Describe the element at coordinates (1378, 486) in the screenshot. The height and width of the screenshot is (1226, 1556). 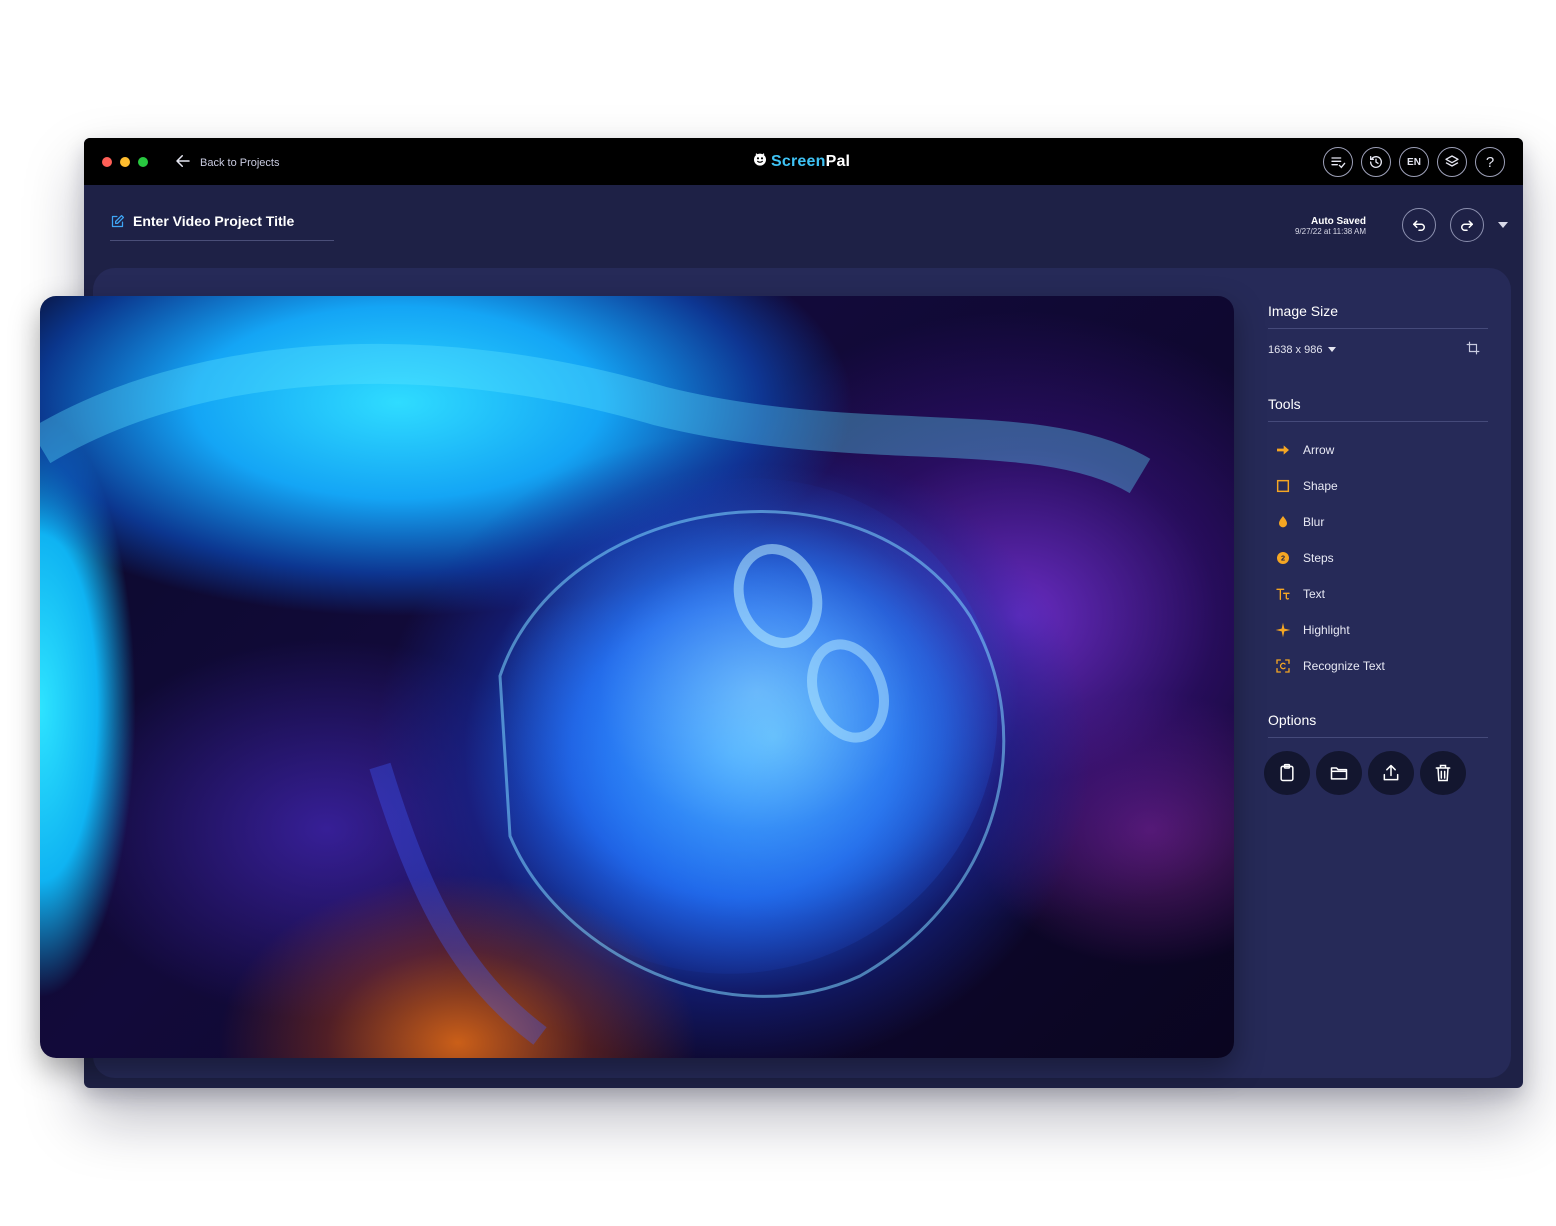
I see `tool-shape: Shape` at that location.